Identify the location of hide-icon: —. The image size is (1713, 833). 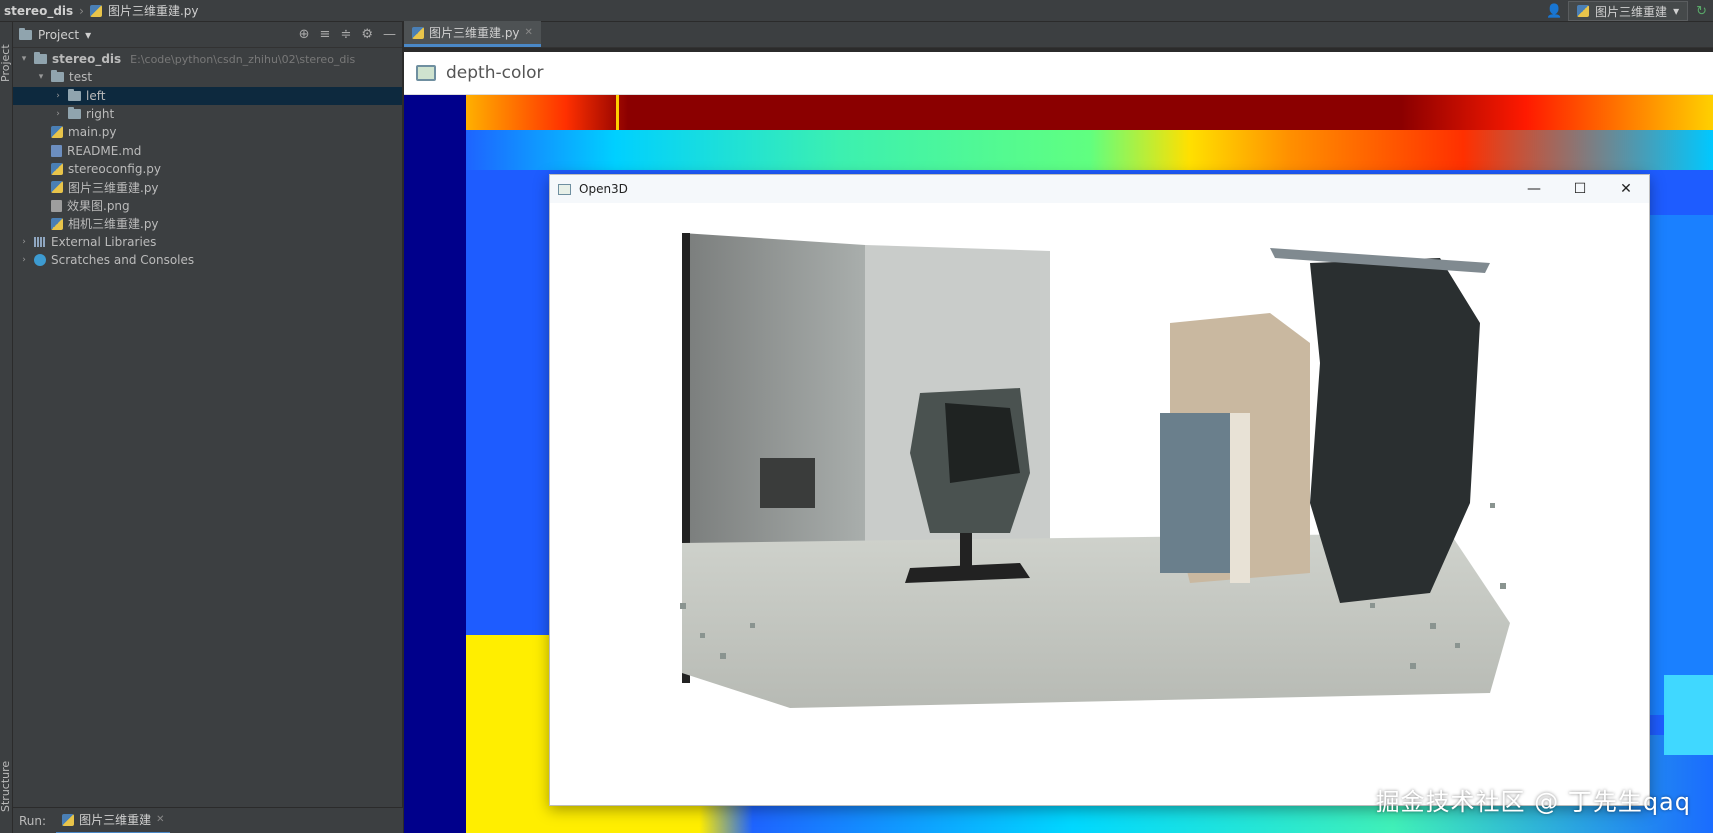
(389, 34).